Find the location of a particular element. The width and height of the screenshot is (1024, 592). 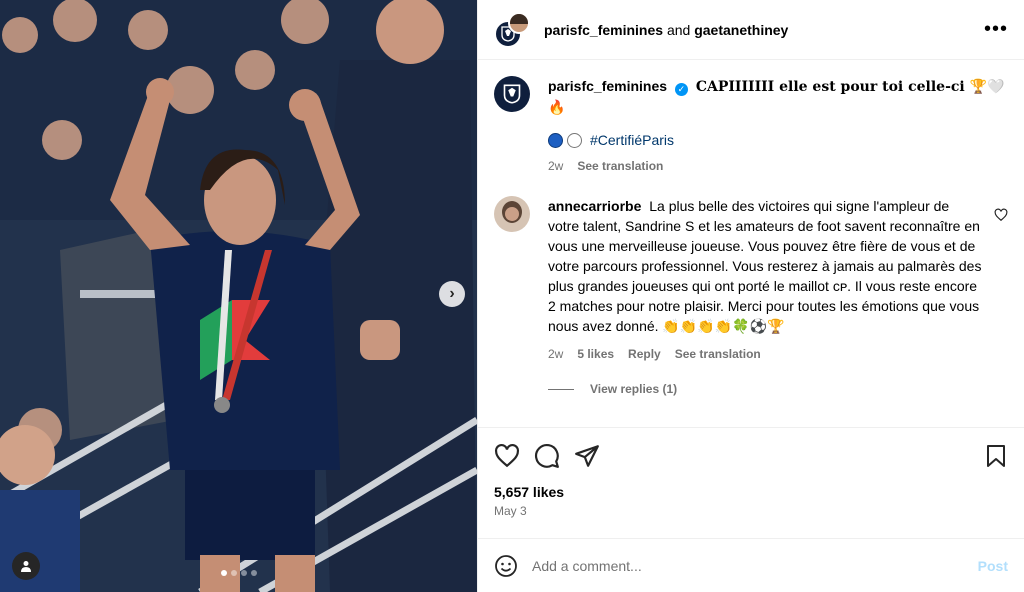

chevron-right-icon: › is located at coordinates (452, 293).